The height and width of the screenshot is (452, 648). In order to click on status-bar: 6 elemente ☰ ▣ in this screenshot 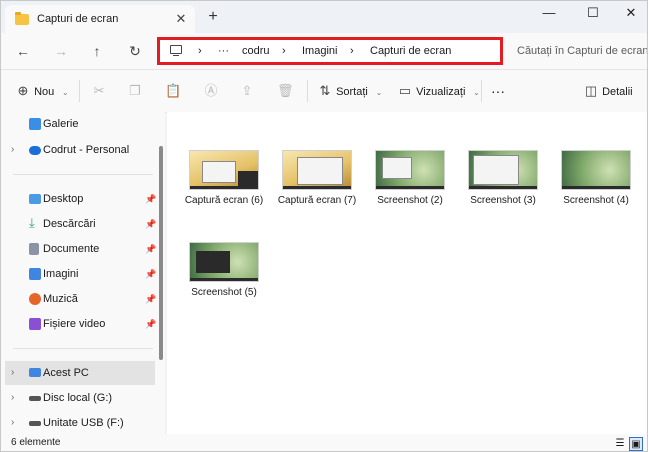, I will do `click(324, 442)`.